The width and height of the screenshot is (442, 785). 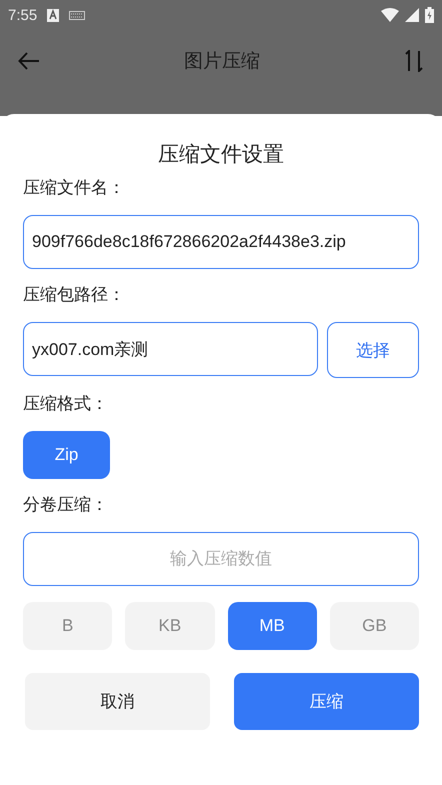 I want to click on battery-icon, so click(x=429, y=15).